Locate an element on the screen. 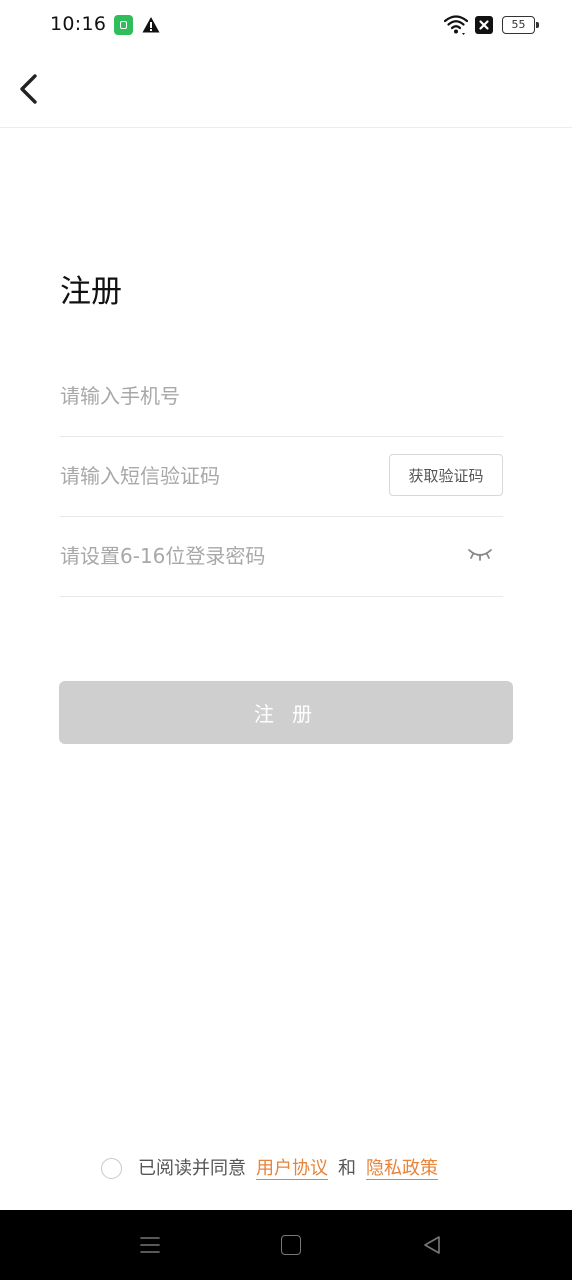 The image size is (572, 1280). password-input is located at coordinates (250, 556).